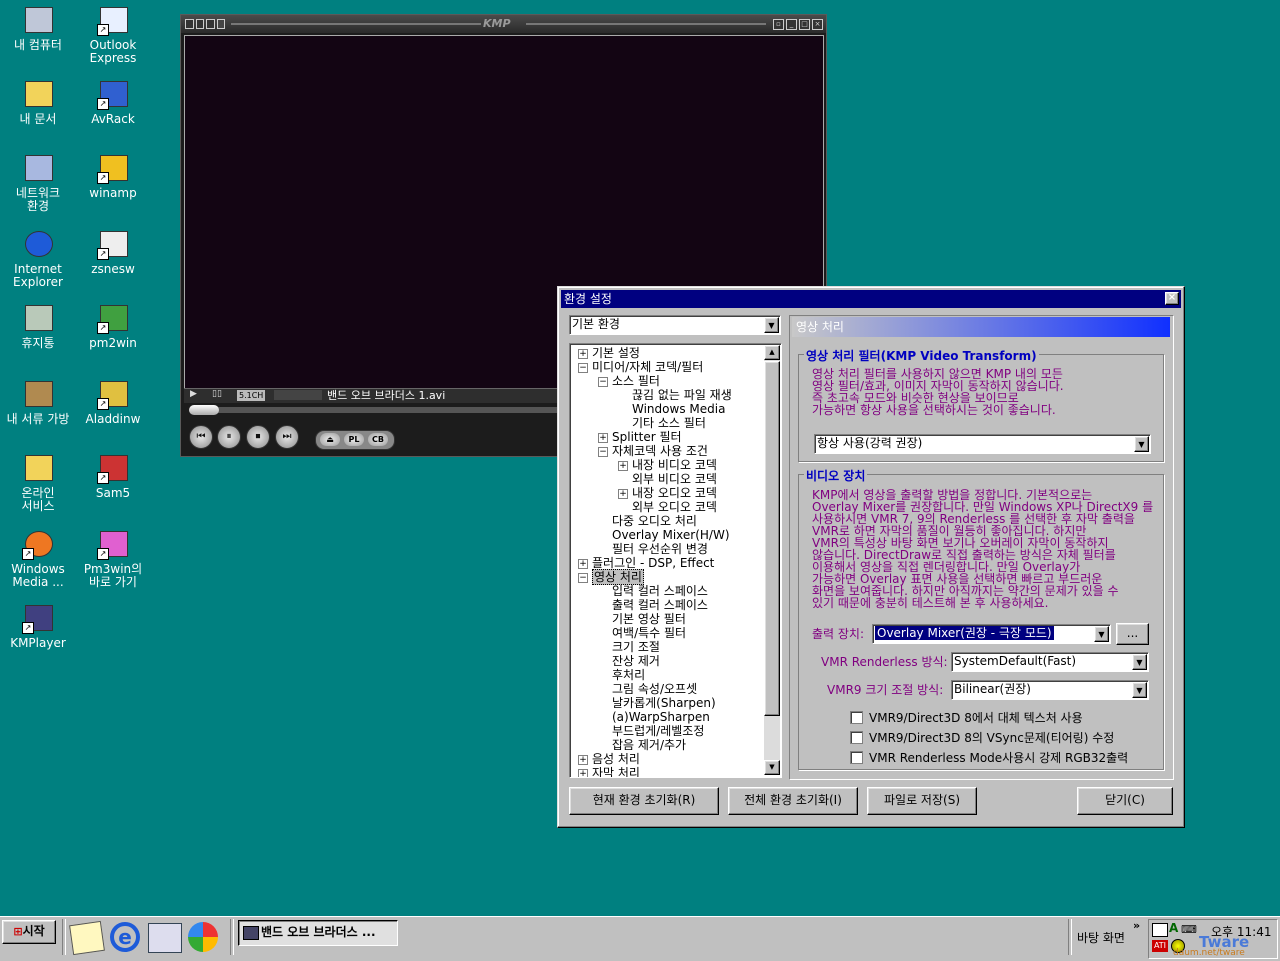 Image resolution: width=1280 pixels, height=961 pixels. I want to click on tree-item: 입력 컬러 스페이스, so click(660, 591).